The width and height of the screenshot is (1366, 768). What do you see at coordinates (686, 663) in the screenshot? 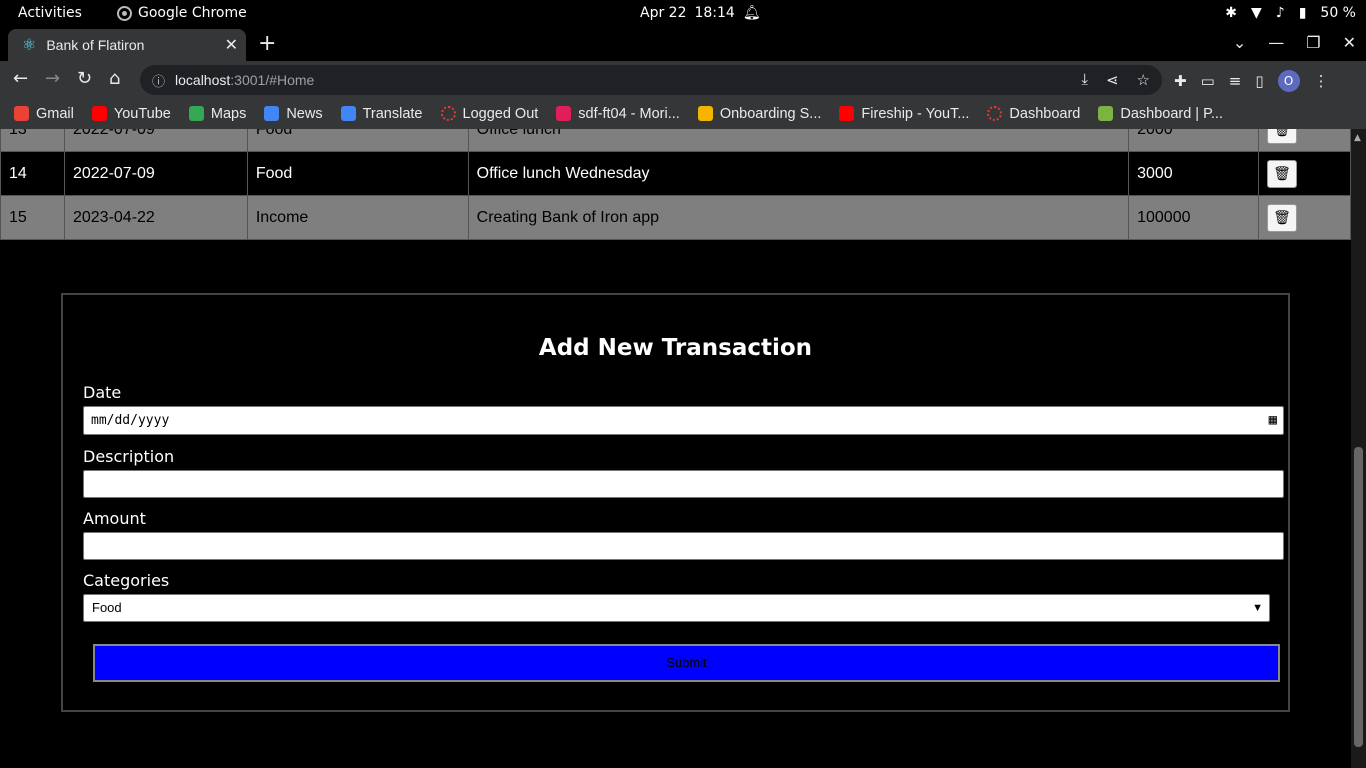
I see `submit-button: Submit` at bounding box center [686, 663].